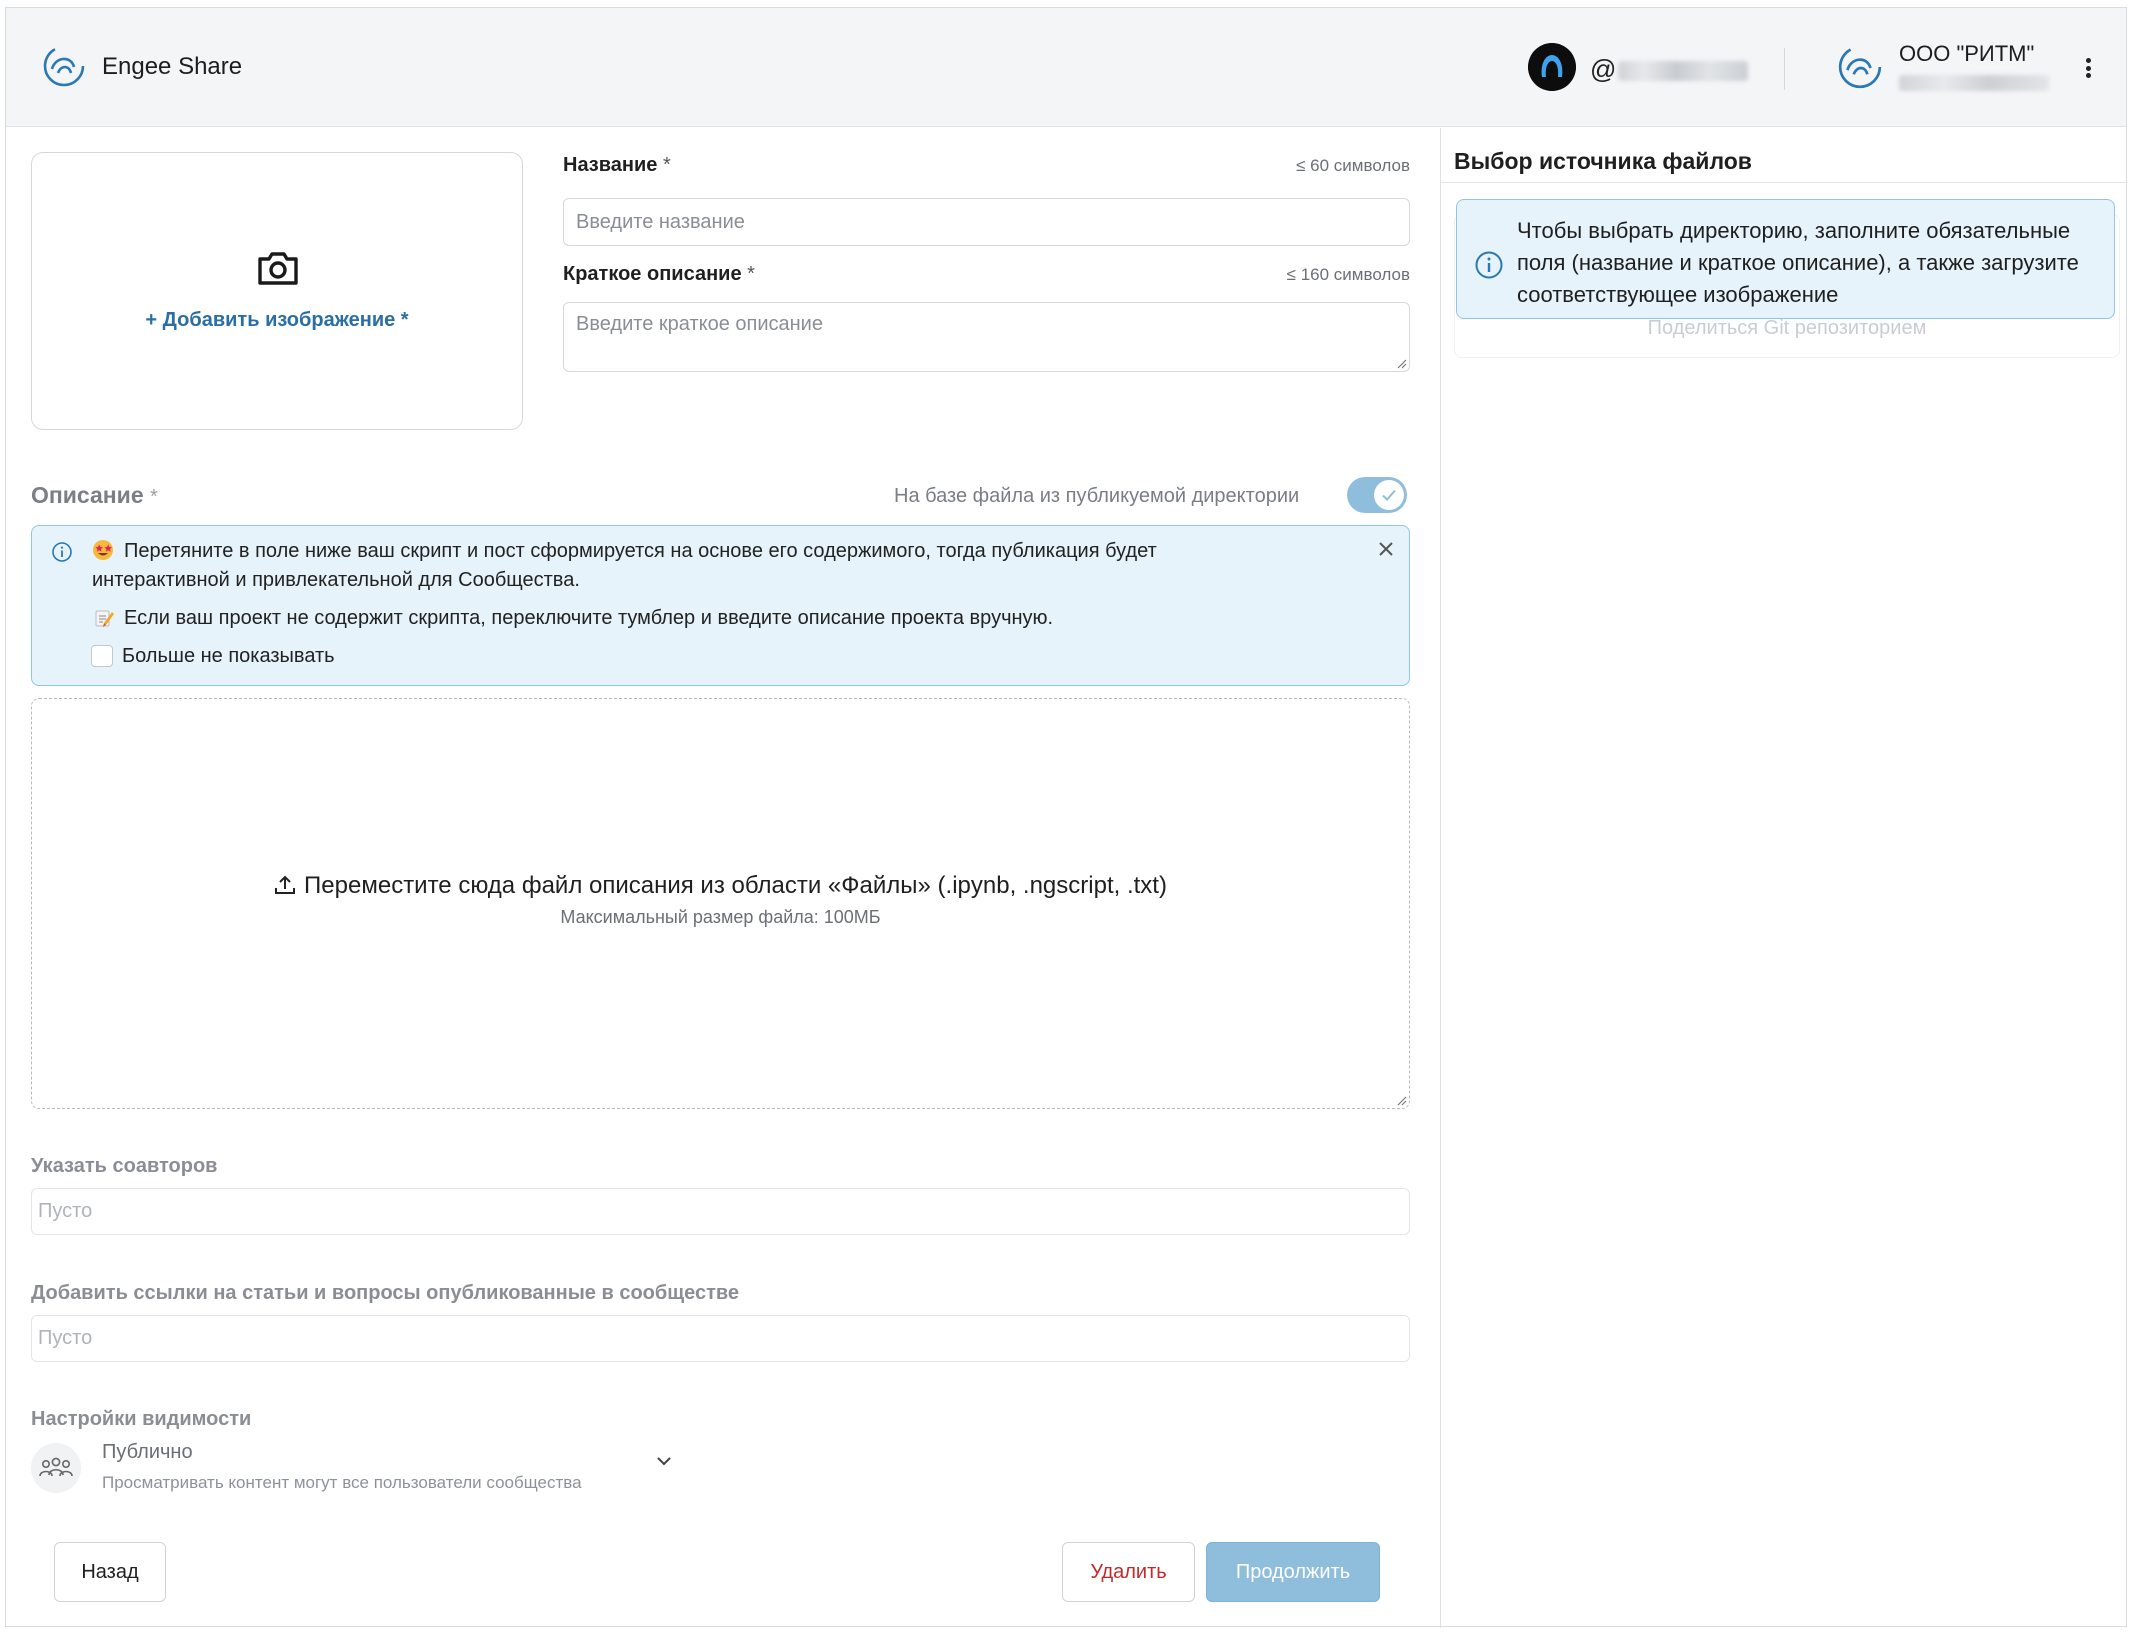 This screenshot has width=2129, height=1632. I want to click on dropzone-size-limit: Максимальный размер файла: 100МБ, so click(720, 917).